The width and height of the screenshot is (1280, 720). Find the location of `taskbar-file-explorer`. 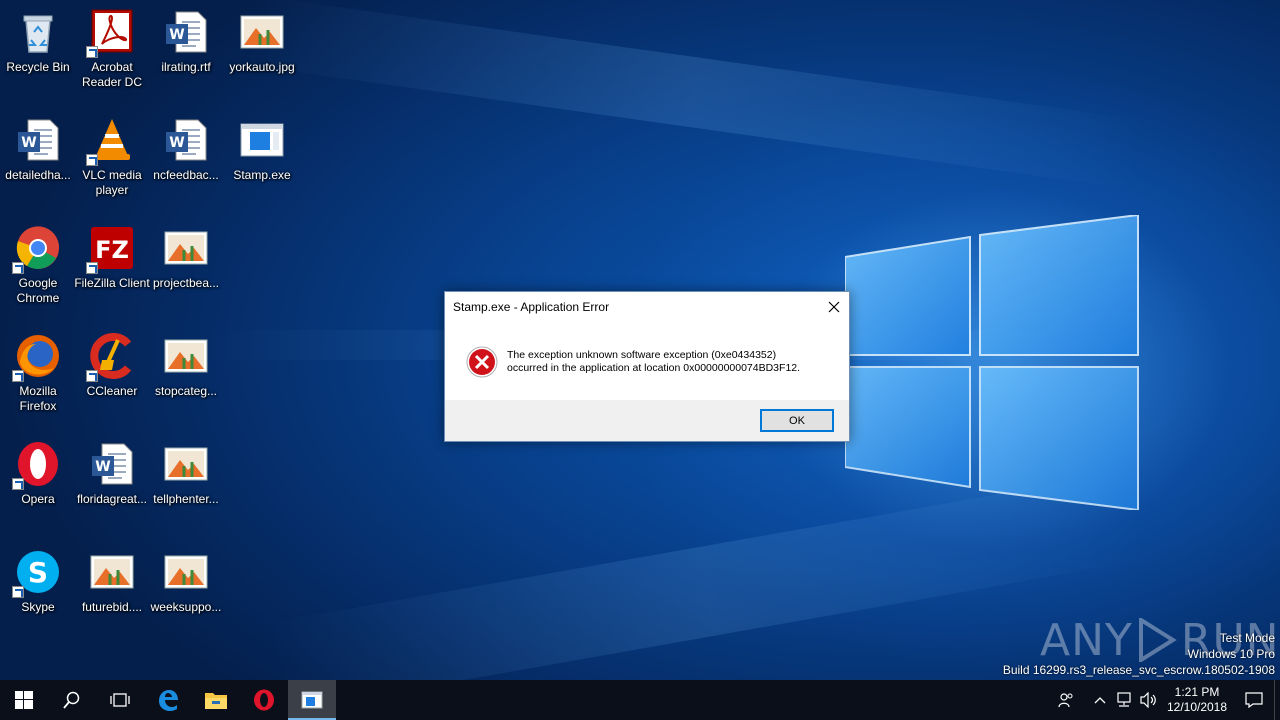

taskbar-file-explorer is located at coordinates (216, 700).